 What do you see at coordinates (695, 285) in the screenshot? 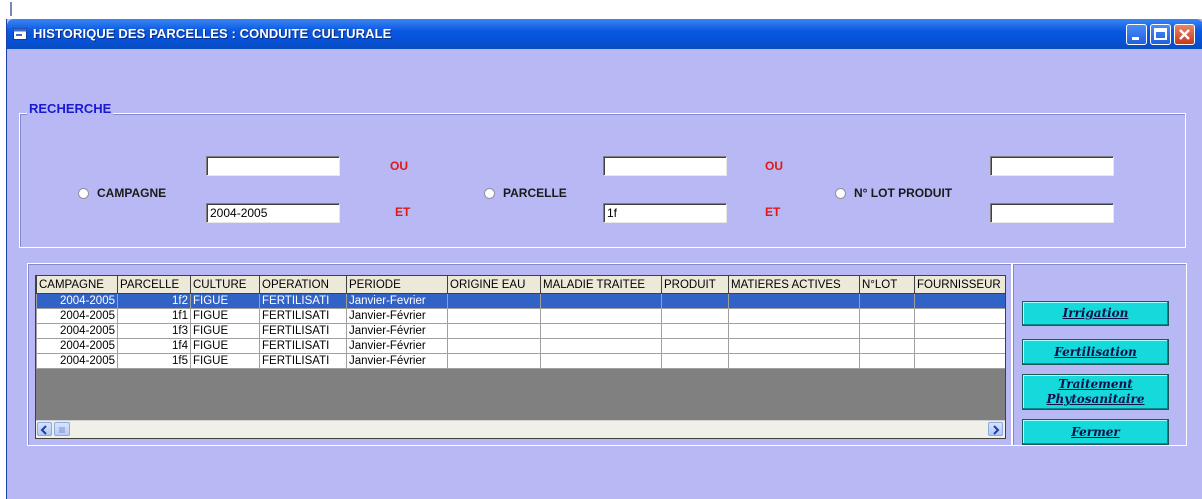
I see `column-header: PRODUIT` at bounding box center [695, 285].